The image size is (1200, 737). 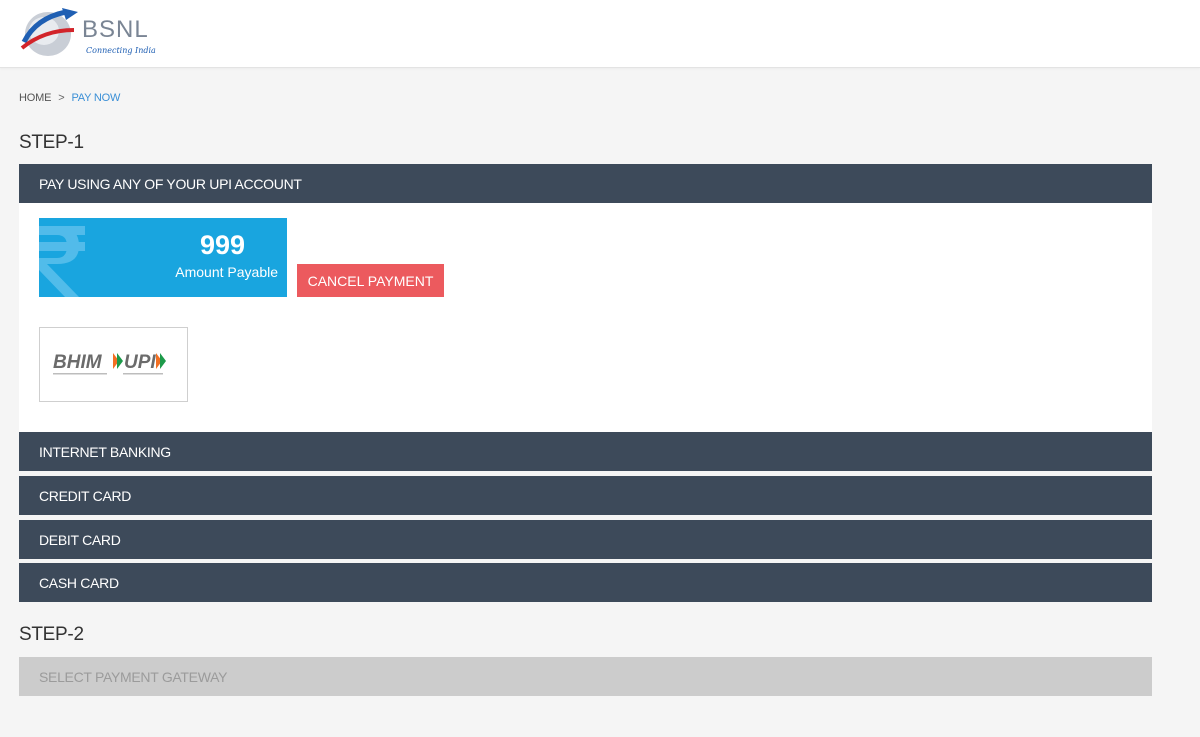 I want to click on internet-banking-header: INTERNET BANKING, so click(x=585, y=451).